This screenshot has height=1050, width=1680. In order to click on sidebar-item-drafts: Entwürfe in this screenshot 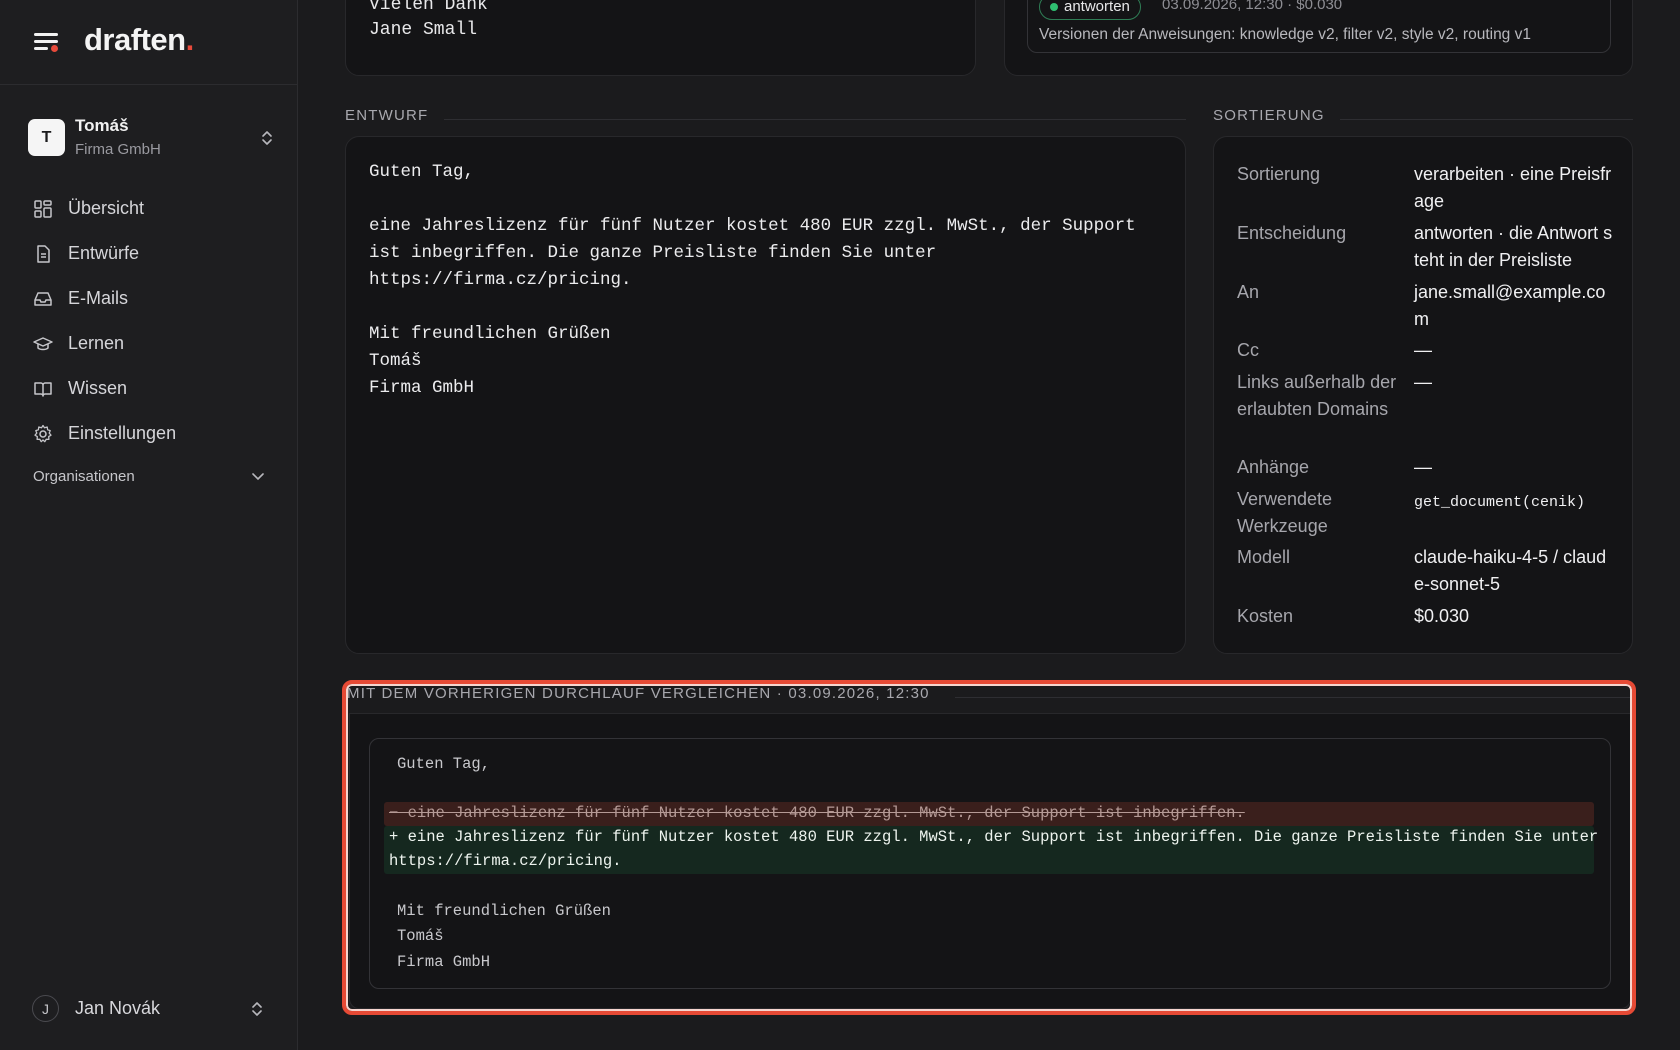, I will do `click(157, 253)`.